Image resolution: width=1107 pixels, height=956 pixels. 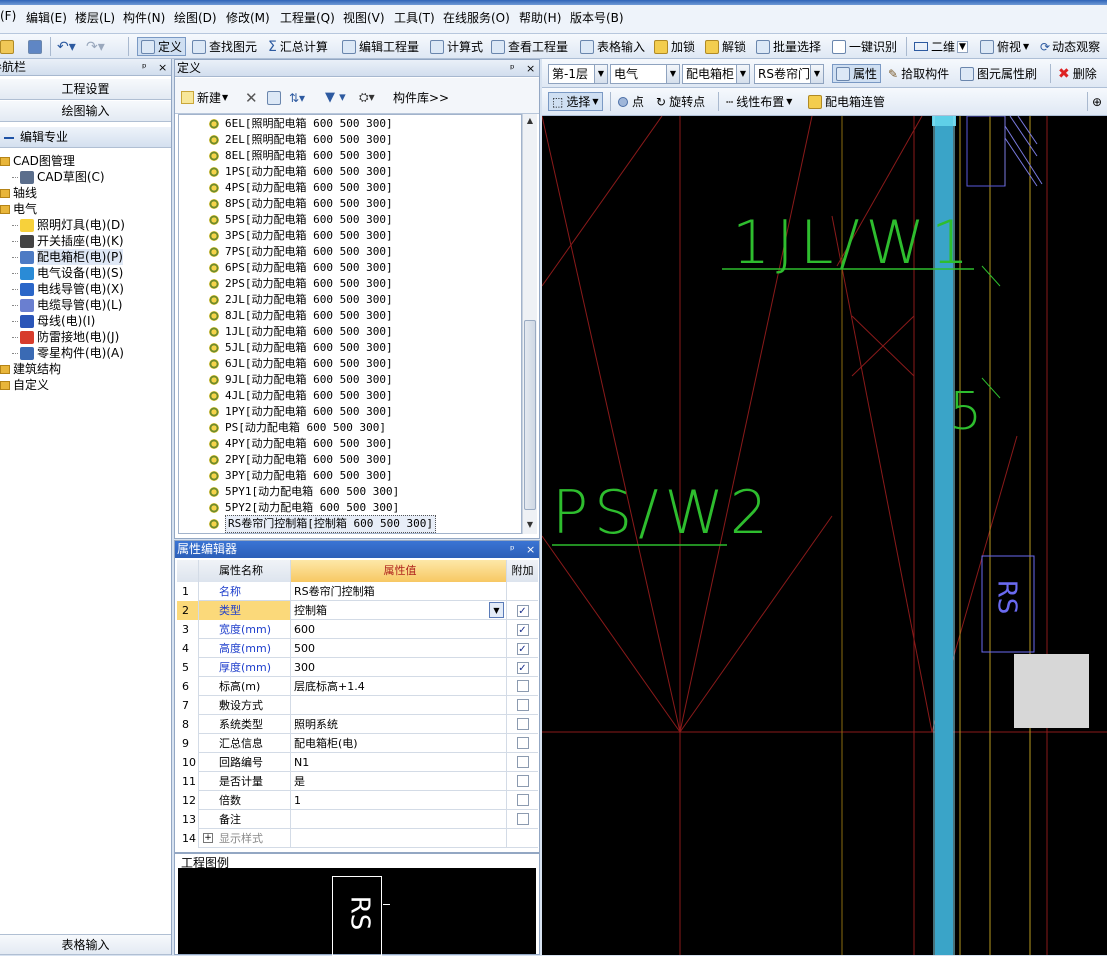 What do you see at coordinates (68, 241) in the screenshot?
I see `nav-tree-item: 开关插座(电)(K)` at bounding box center [68, 241].